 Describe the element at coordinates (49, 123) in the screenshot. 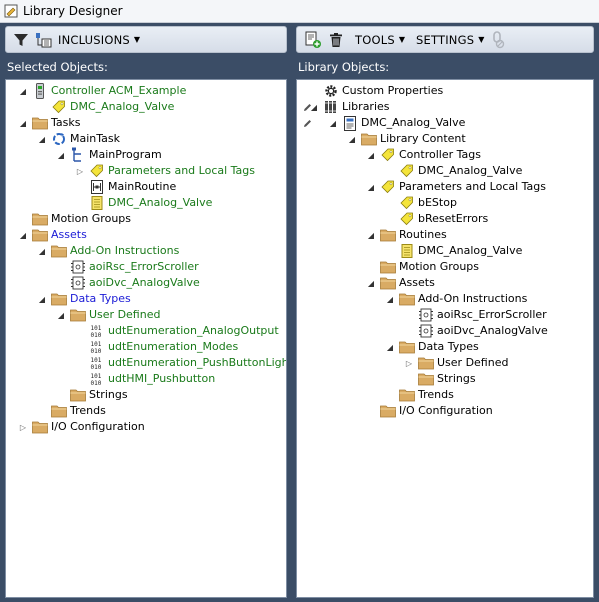

I see `tree-item: ◢ Tasks` at that location.